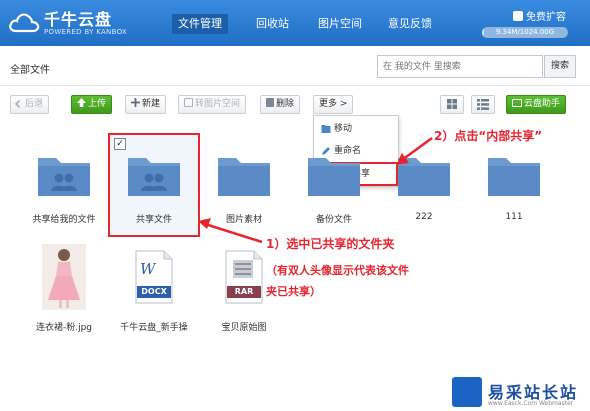 Image resolution: width=590 pixels, height=411 pixels. Describe the element at coordinates (531, 403) in the screenshot. I see `watermark-url: www.Easck.Com Webmaster` at that location.